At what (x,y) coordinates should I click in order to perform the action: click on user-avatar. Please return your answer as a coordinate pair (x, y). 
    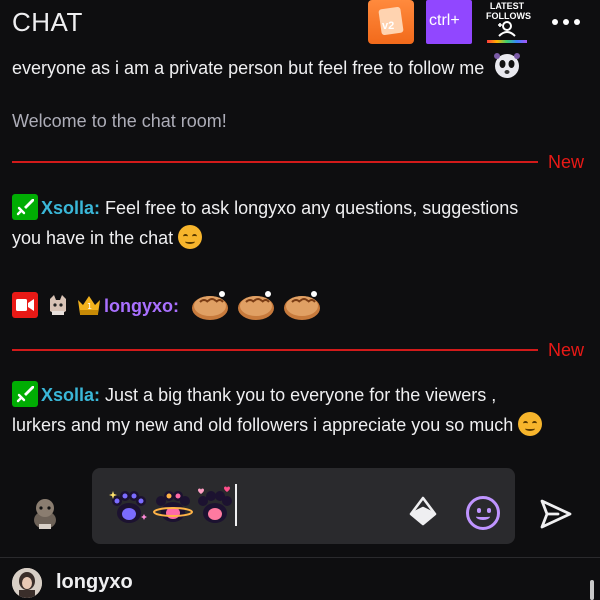
    Looking at the image, I should click on (27, 583).